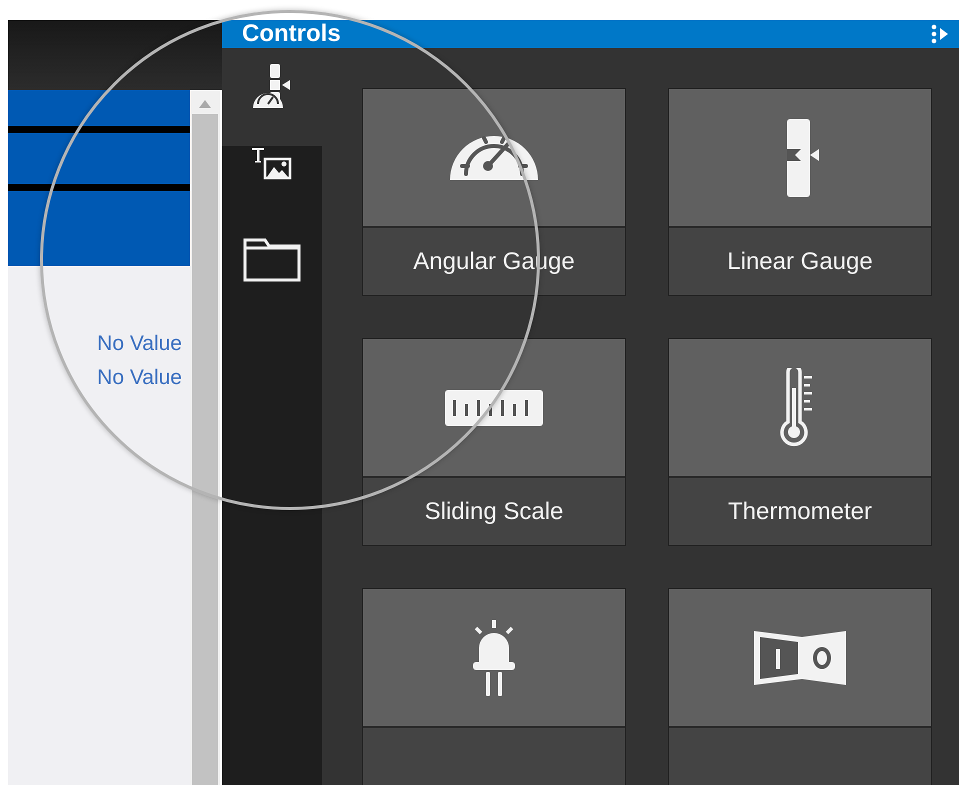 This screenshot has width=959, height=785. I want to click on control-tile: Sliding Scale, so click(494, 442).